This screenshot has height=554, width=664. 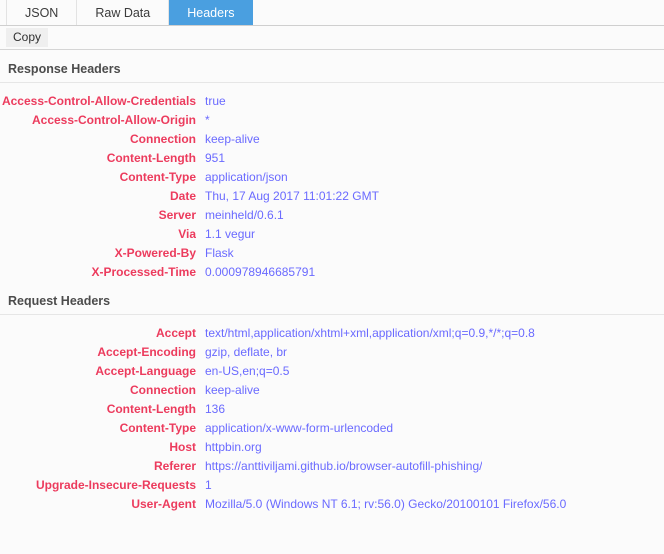 I want to click on tab-headers: Headers, so click(x=211, y=12).